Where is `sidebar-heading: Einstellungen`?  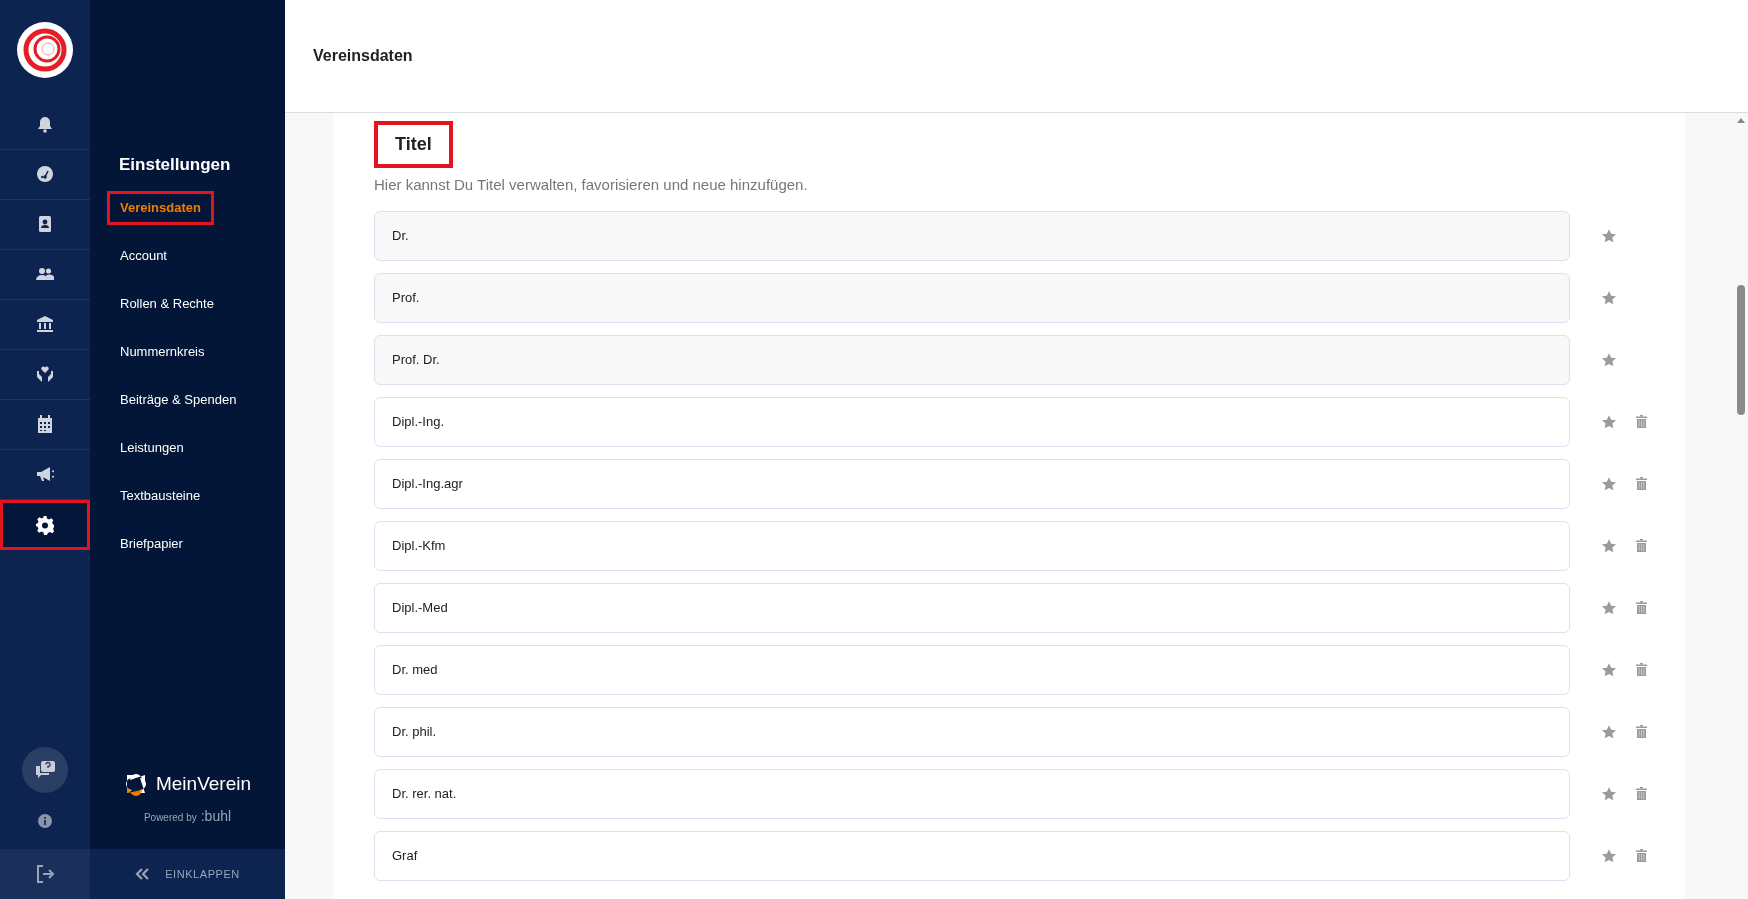 sidebar-heading: Einstellungen is located at coordinates (175, 165).